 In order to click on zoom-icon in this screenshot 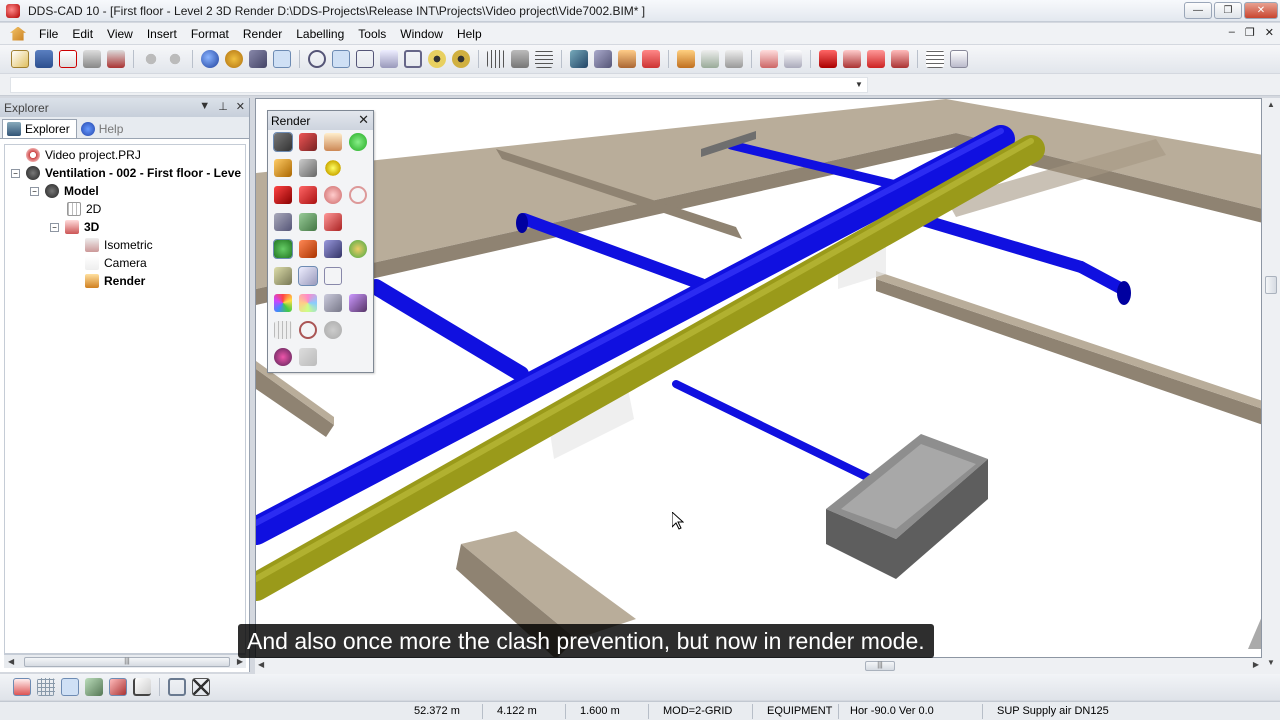, I will do `click(317, 59)`.